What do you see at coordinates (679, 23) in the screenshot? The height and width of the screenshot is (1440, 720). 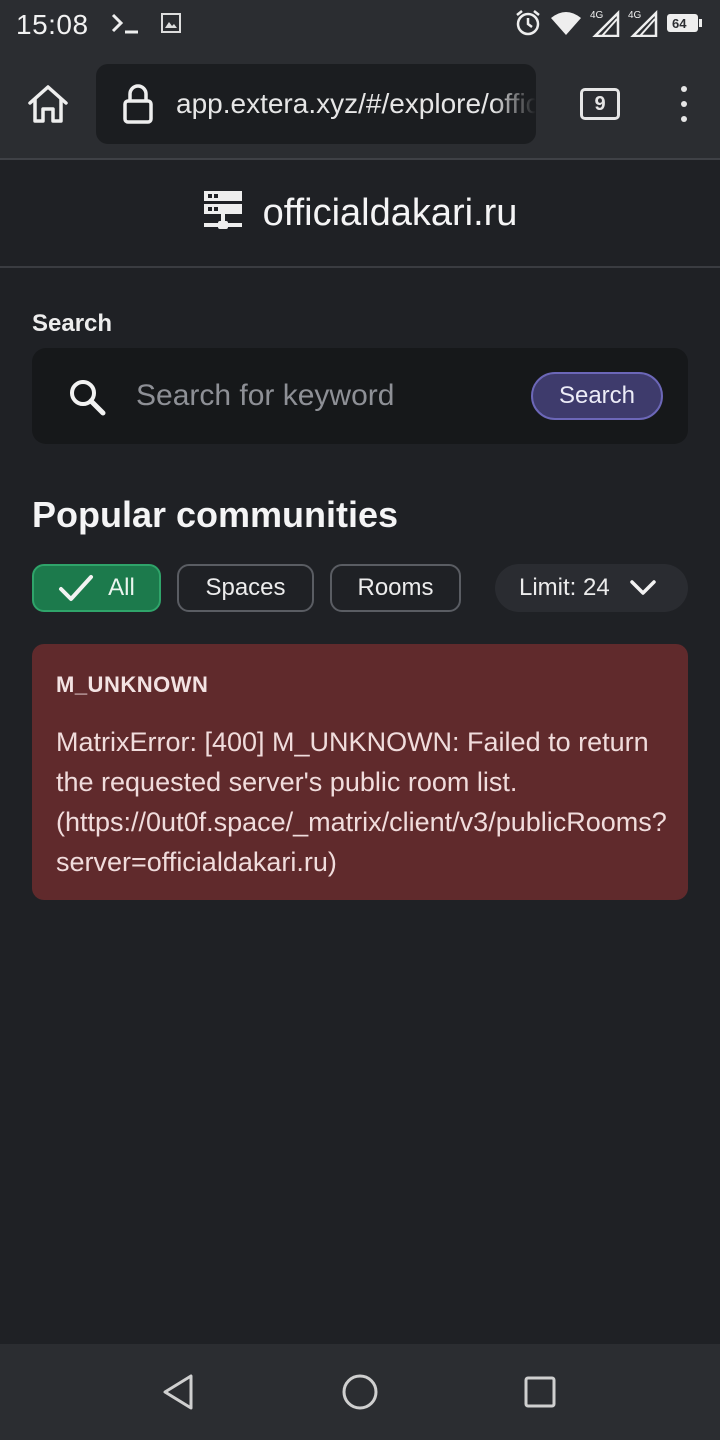 I see `svg-text: 64` at bounding box center [679, 23].